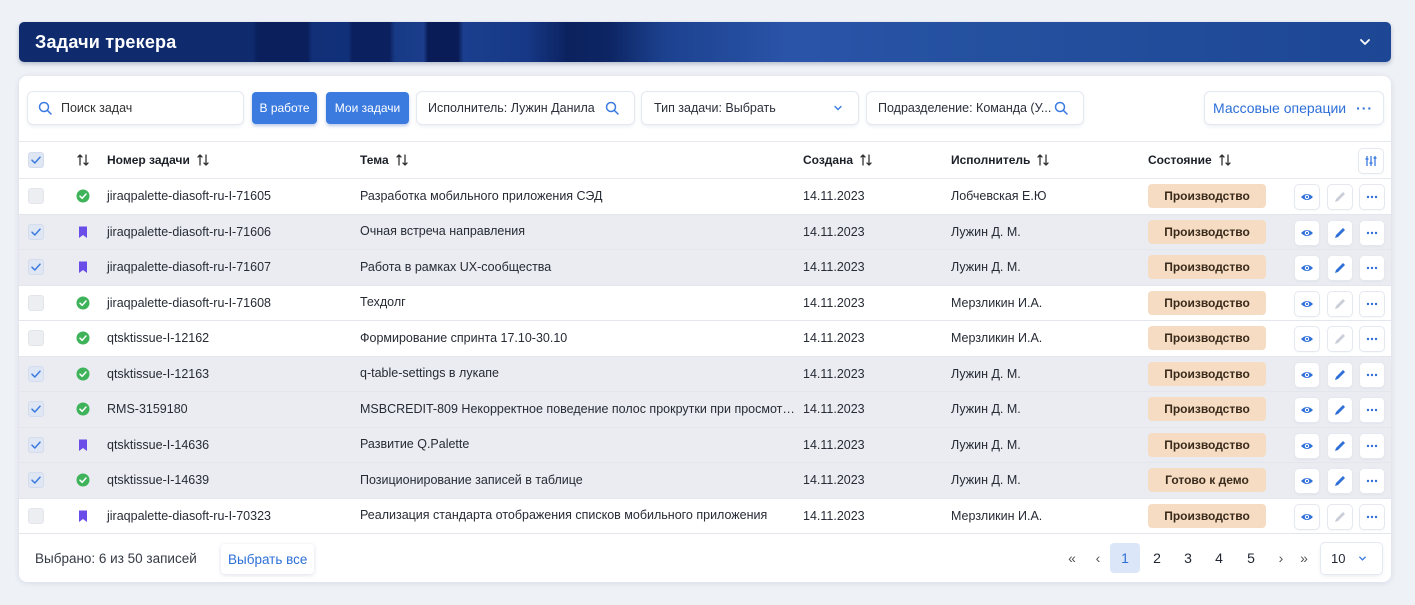  I want to click on page-size-select: 10, so click(1351, 558).